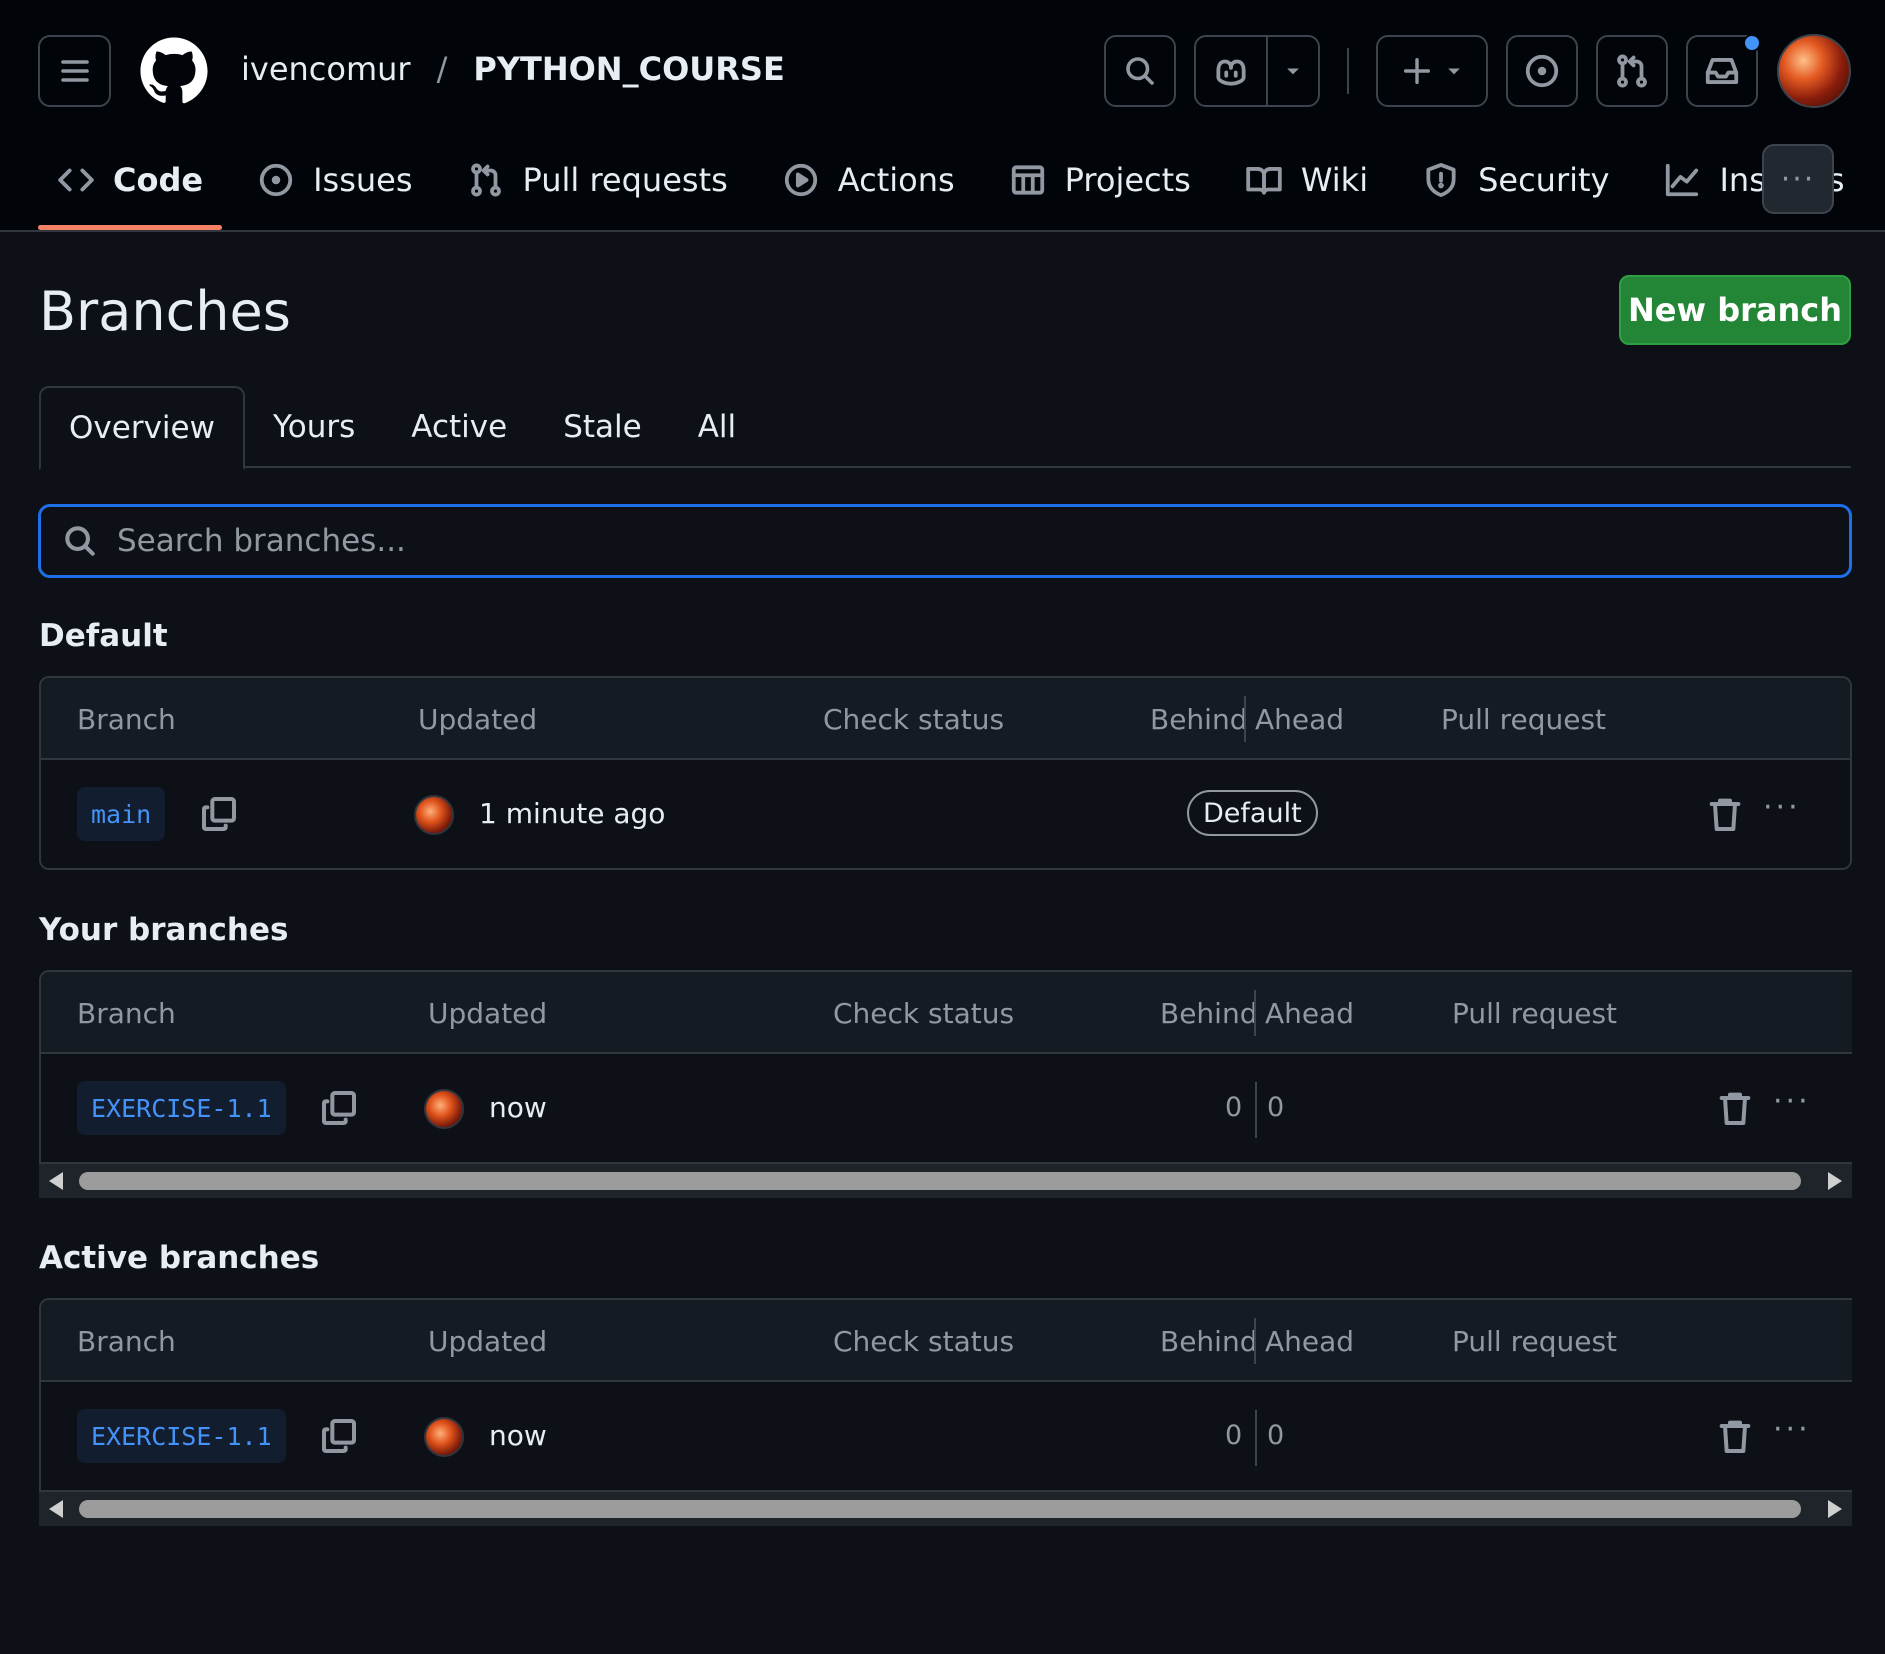 Image resolution: width=1885 pixels, height=1654 pixels. I want to click on branch-name-link: main, so click(121, 814).